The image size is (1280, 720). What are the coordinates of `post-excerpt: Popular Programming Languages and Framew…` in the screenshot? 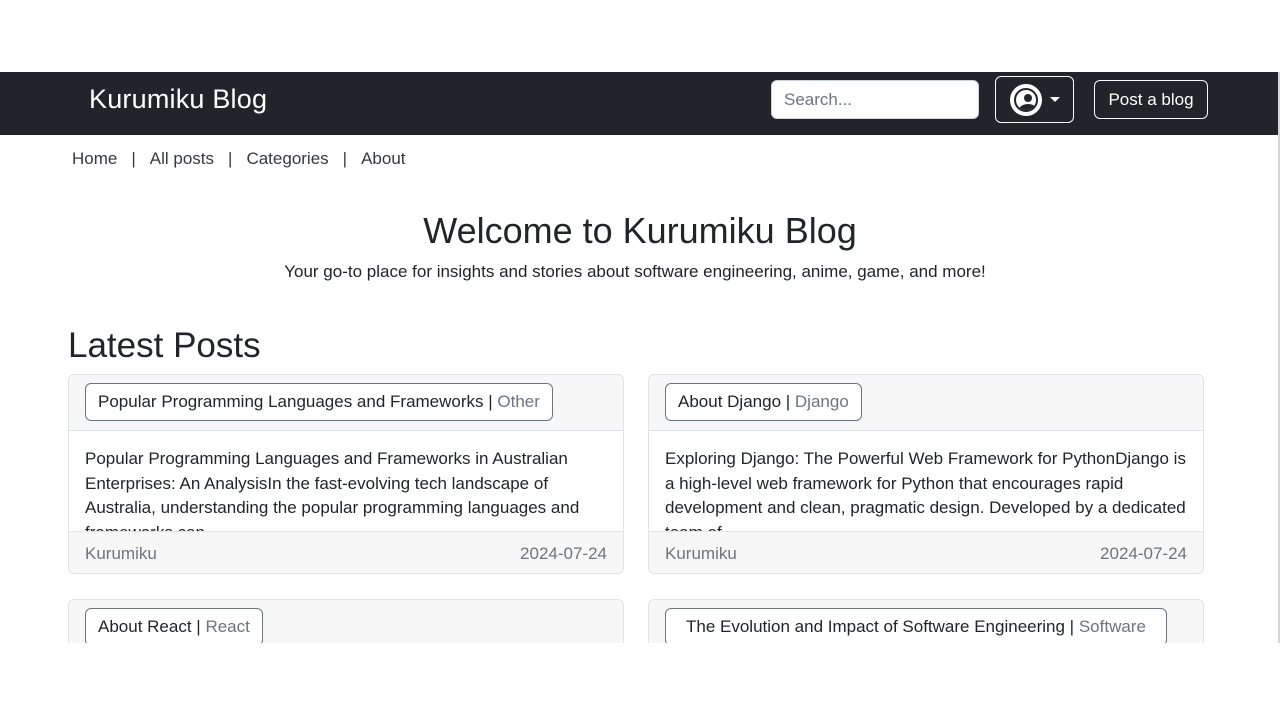 It's located at (332, 491).